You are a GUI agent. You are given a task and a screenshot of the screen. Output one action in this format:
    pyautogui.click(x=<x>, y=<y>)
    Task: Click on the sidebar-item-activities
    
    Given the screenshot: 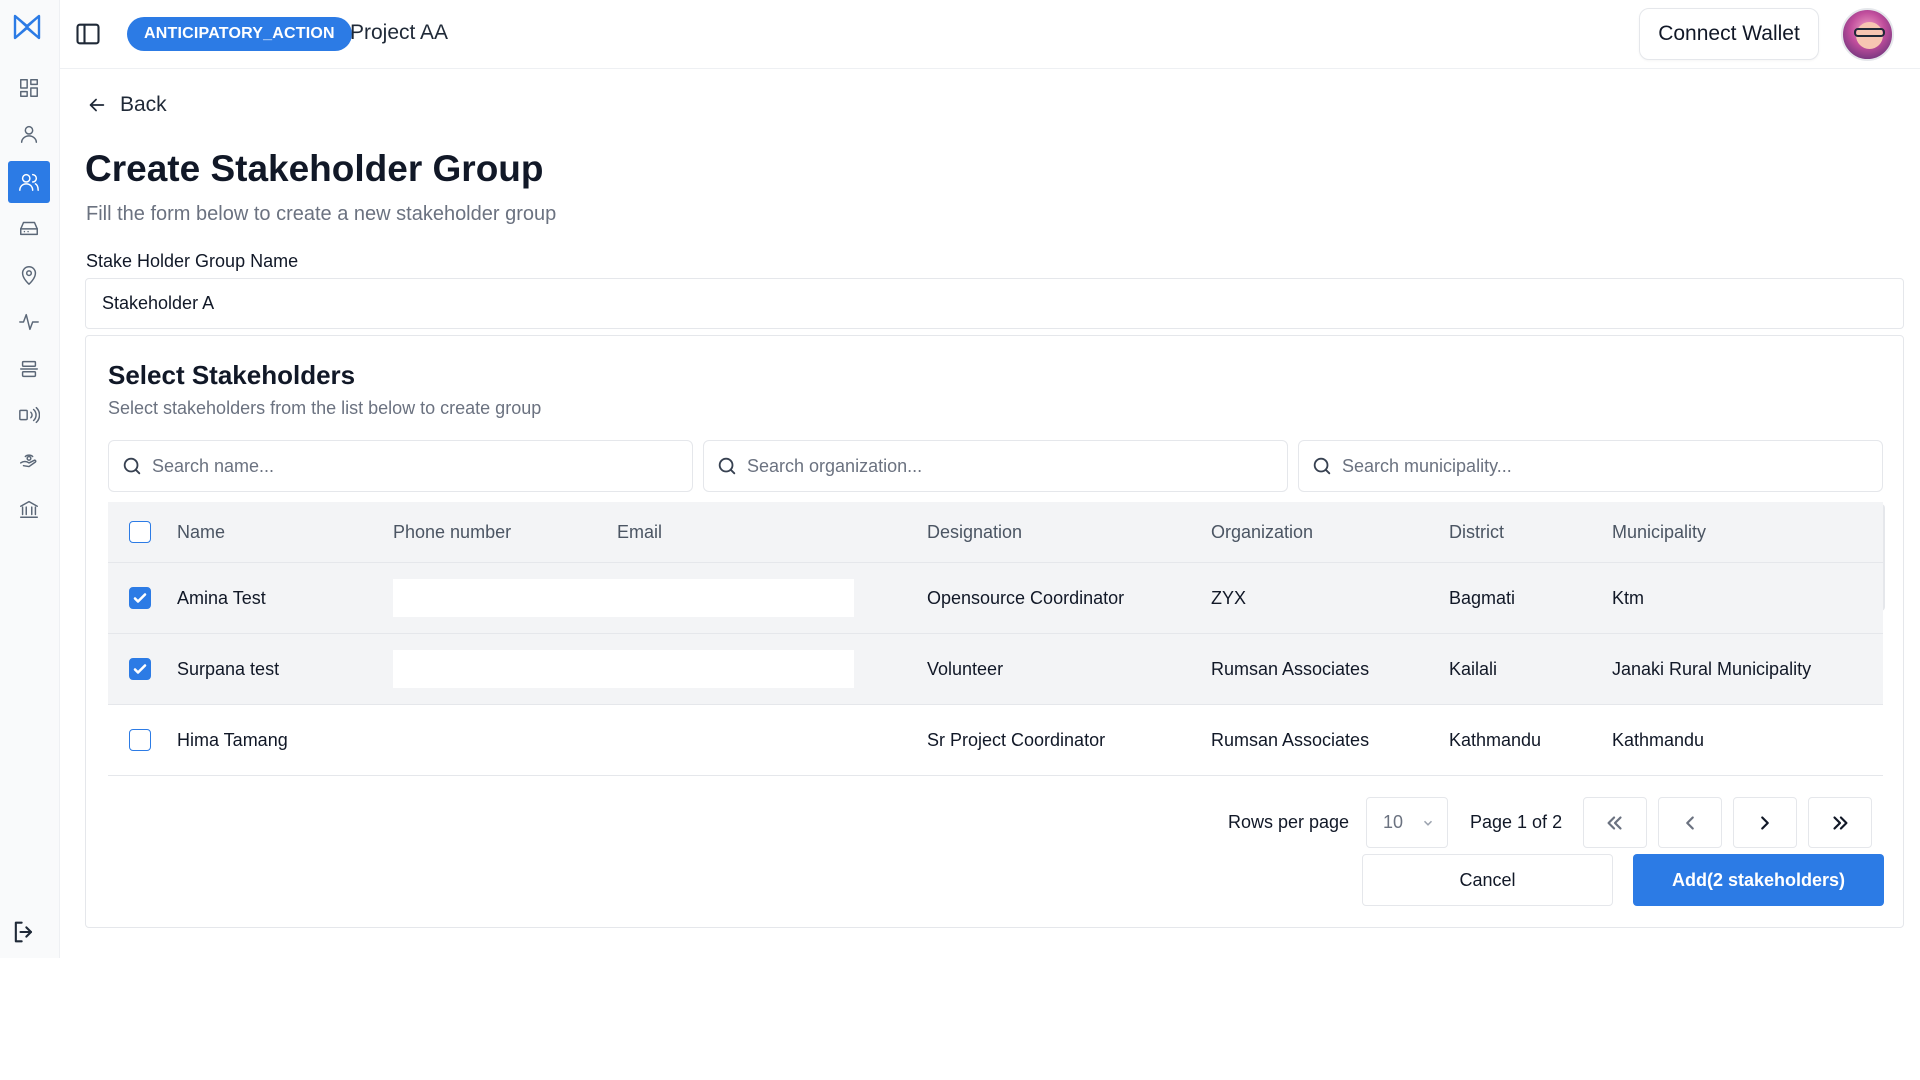 What is the action you would take?
    pyautogui.click(x=29, y=322)
    